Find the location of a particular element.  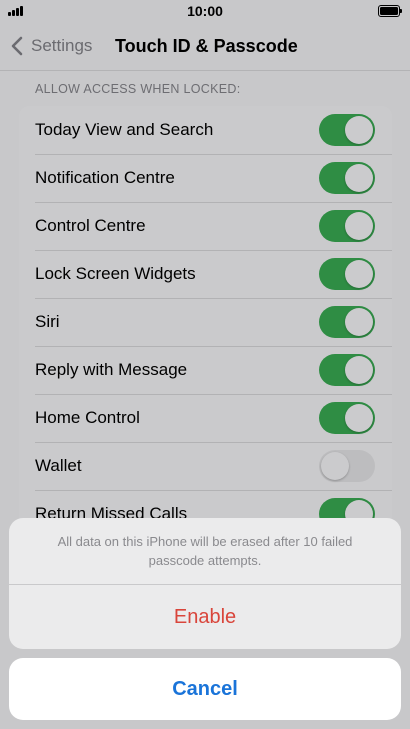

setting-label: Notification Centre is located at coordinates (105, 177).